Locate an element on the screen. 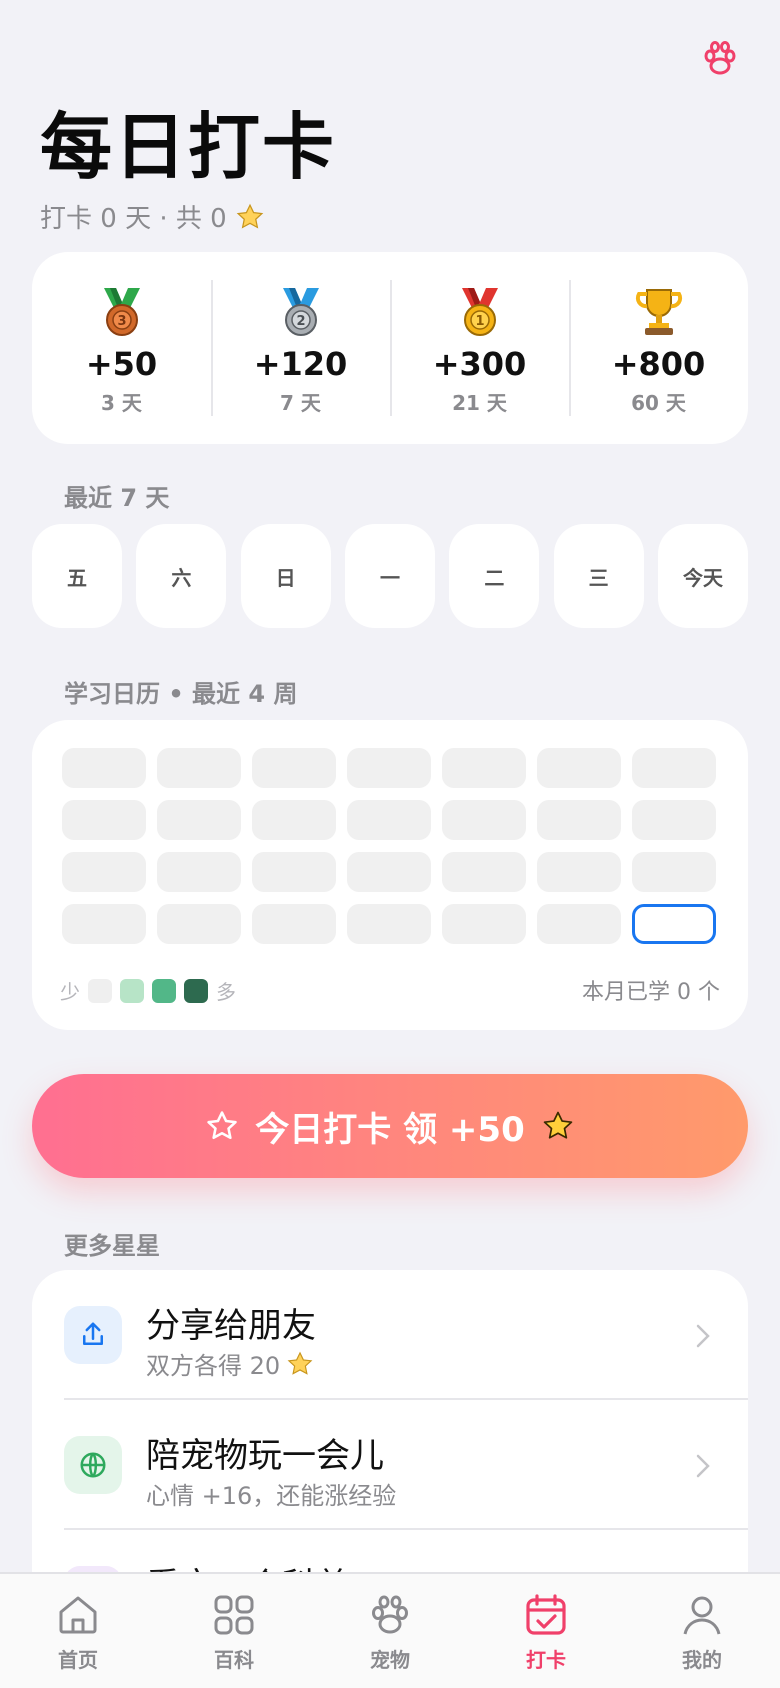 Image resolution: width=780 pixels, height=1688 pixels. list-item-title: 分享给朋友 is located at coordinates (231, 1326).